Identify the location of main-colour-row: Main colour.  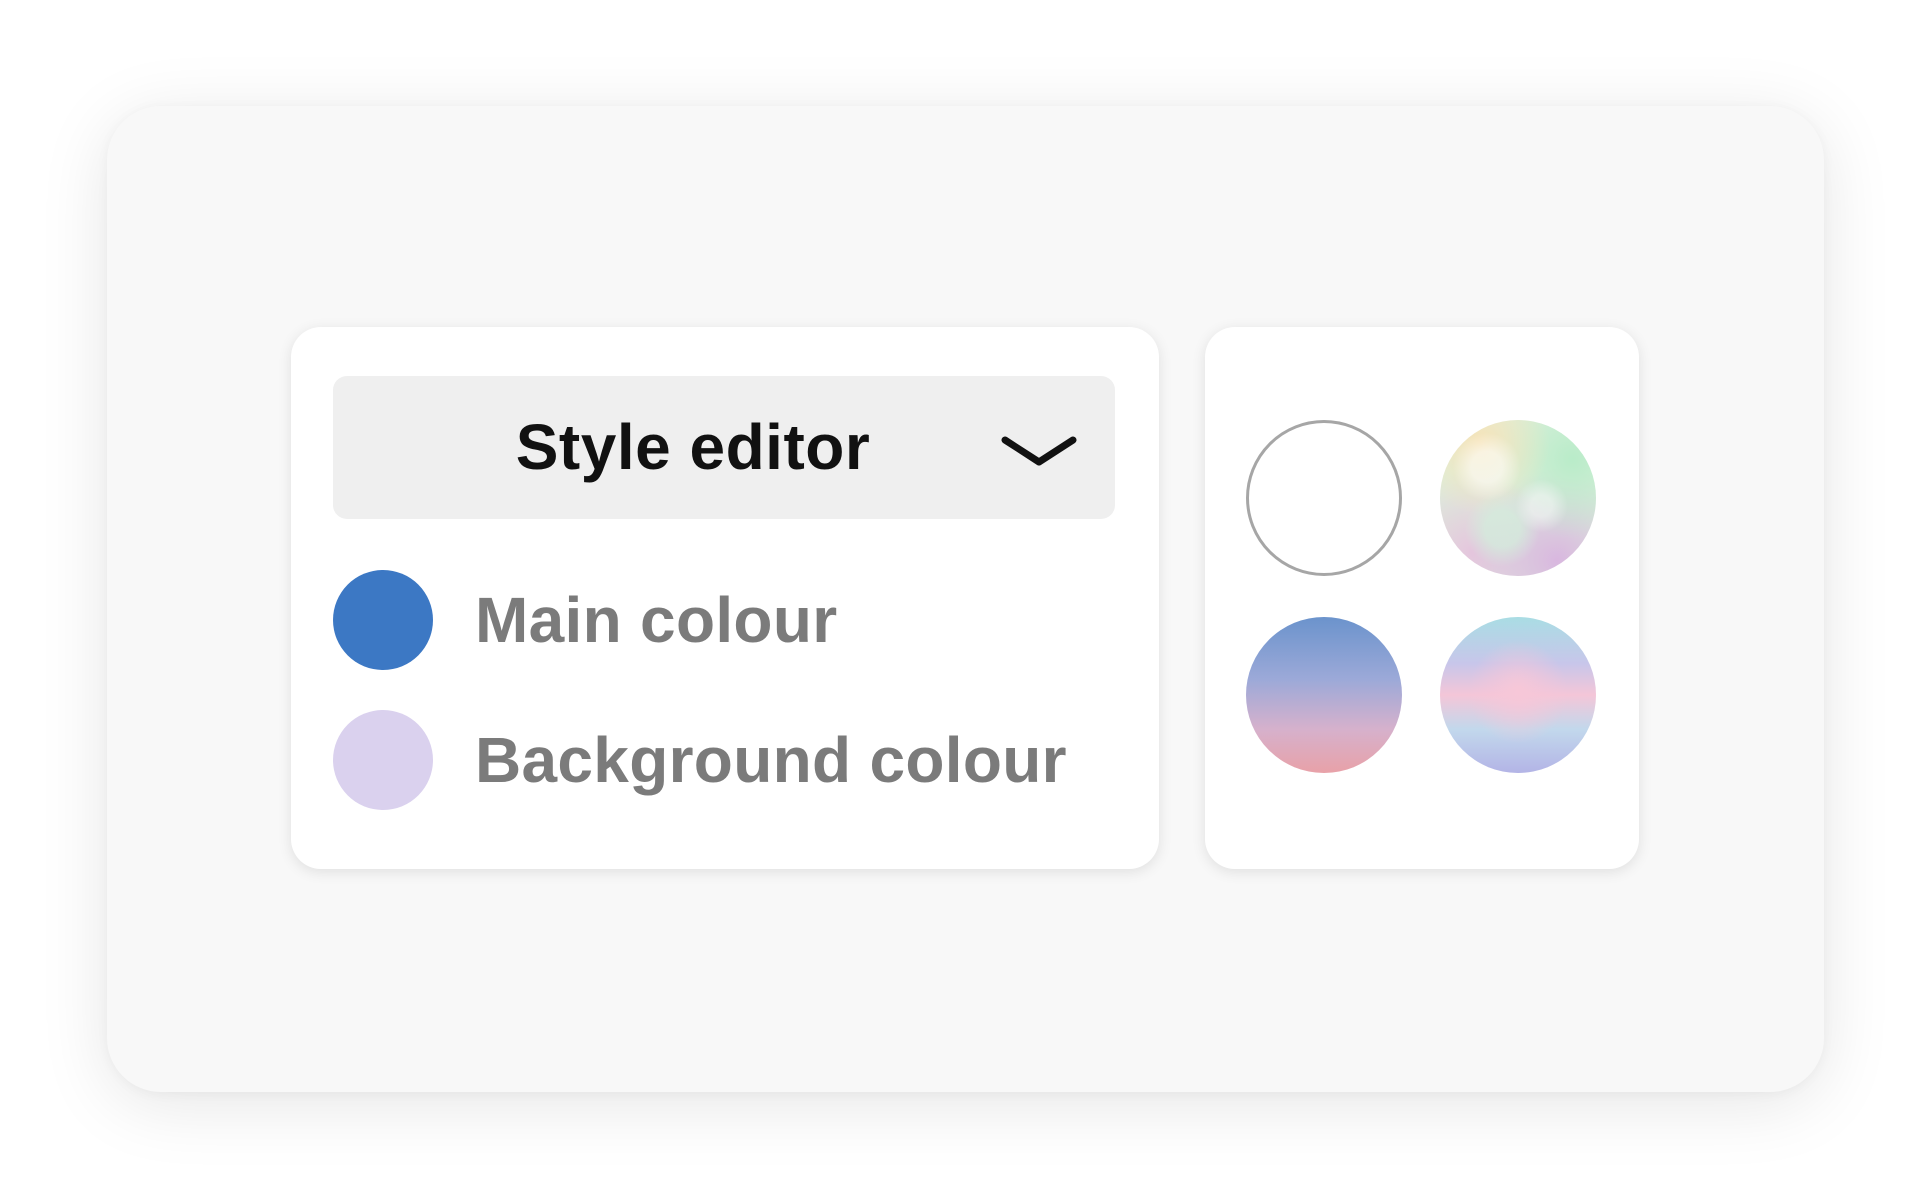
(713, 620).